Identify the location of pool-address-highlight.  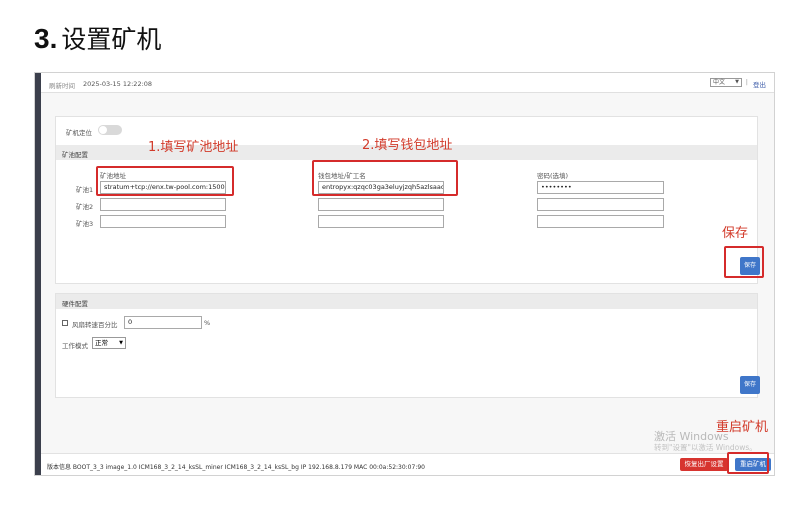
(165, 181).